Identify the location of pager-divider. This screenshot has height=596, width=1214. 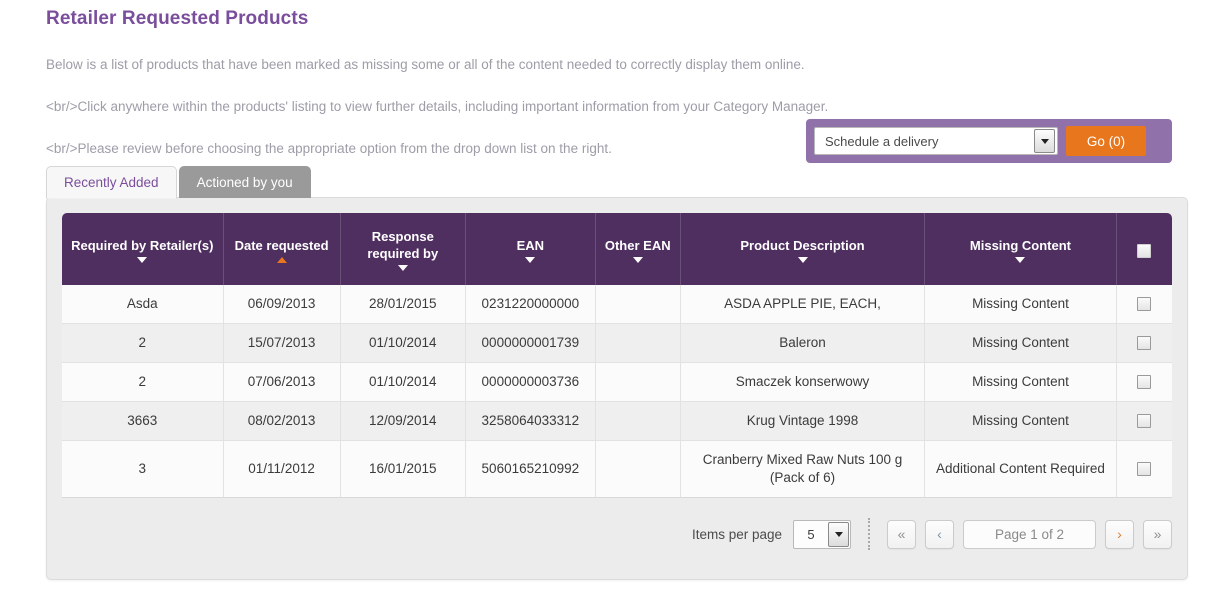
(869, 534).